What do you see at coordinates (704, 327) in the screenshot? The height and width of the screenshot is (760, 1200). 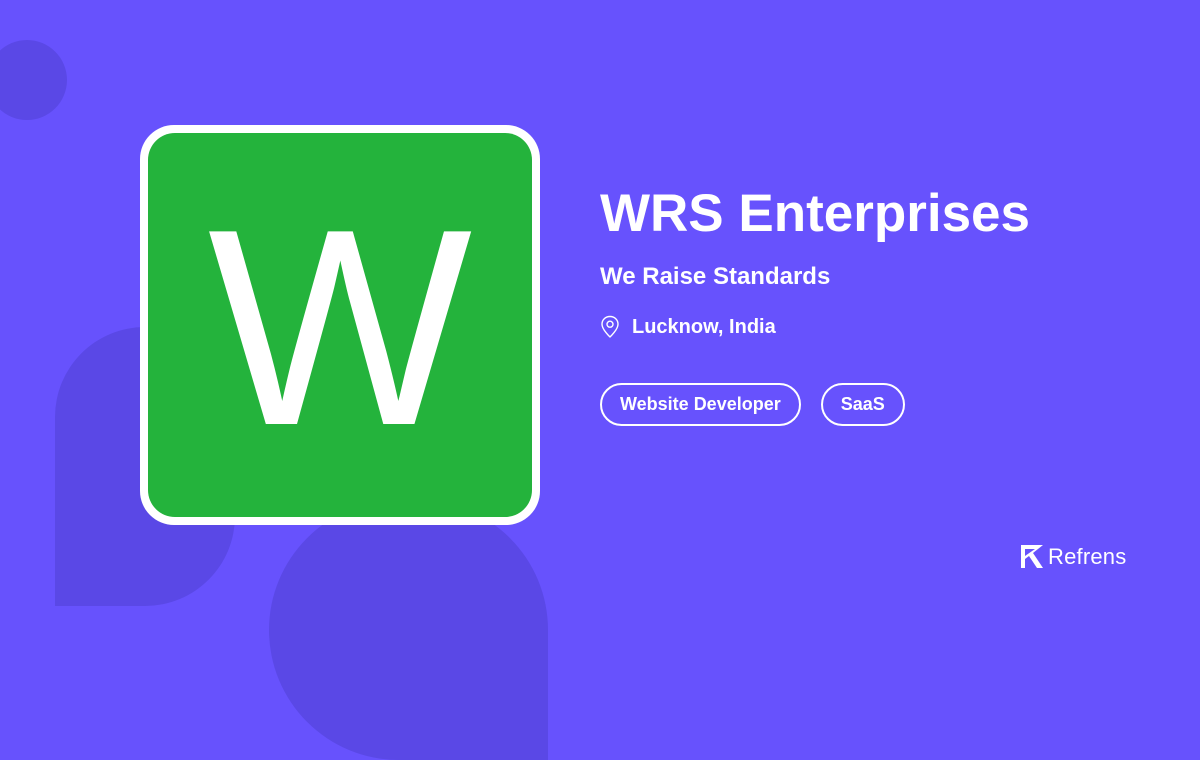 I see `location-text: Lucknow, India` at bounding box center [704, 327].